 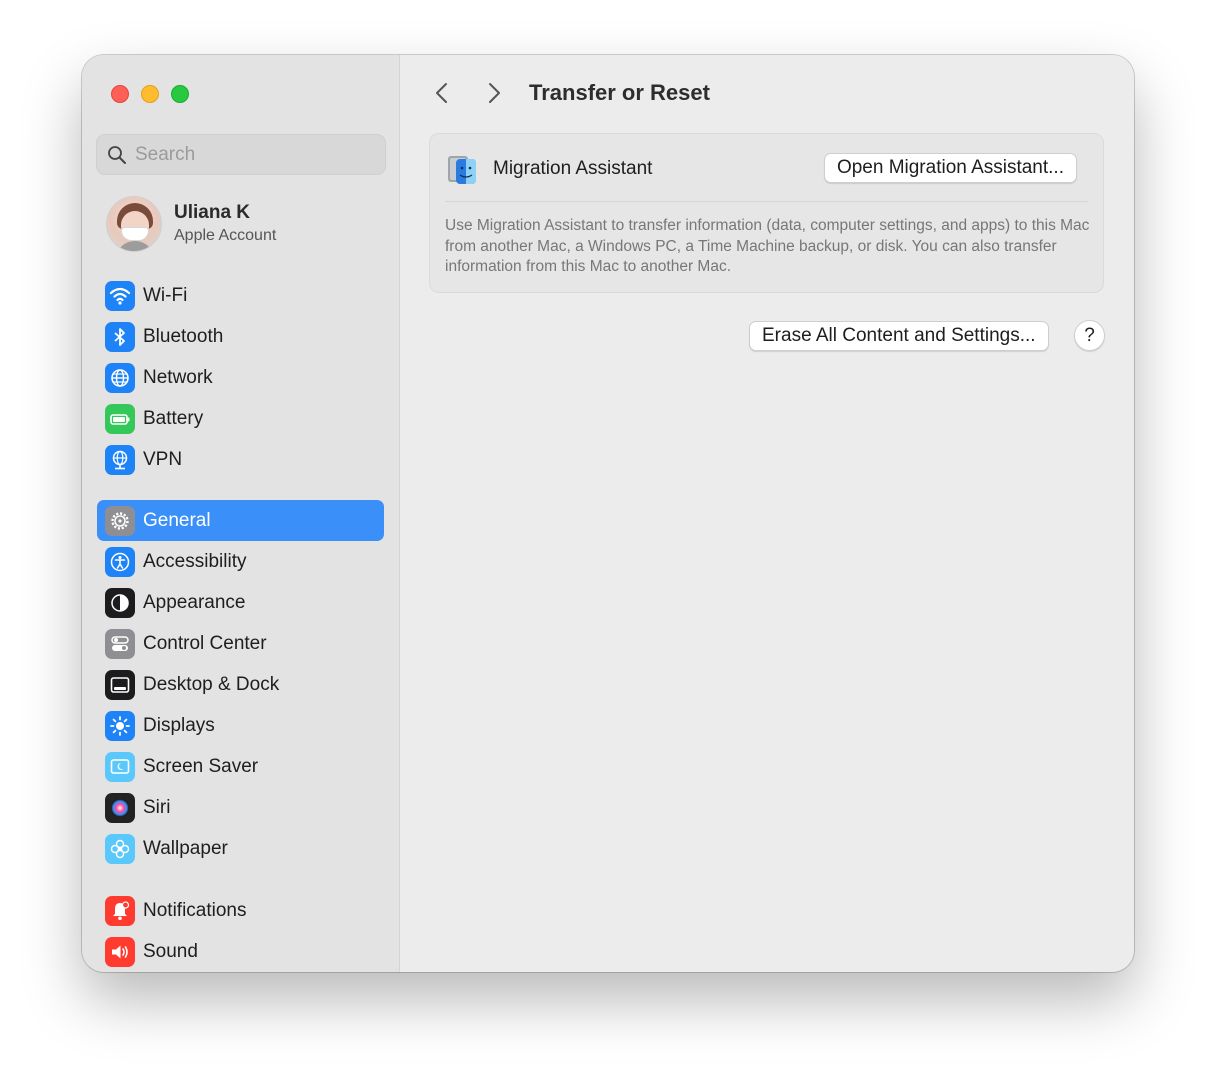 What do you see at coordinates (120, 848) in the screenshot?
I see `flower-icon` at bounding box center [120, 848].